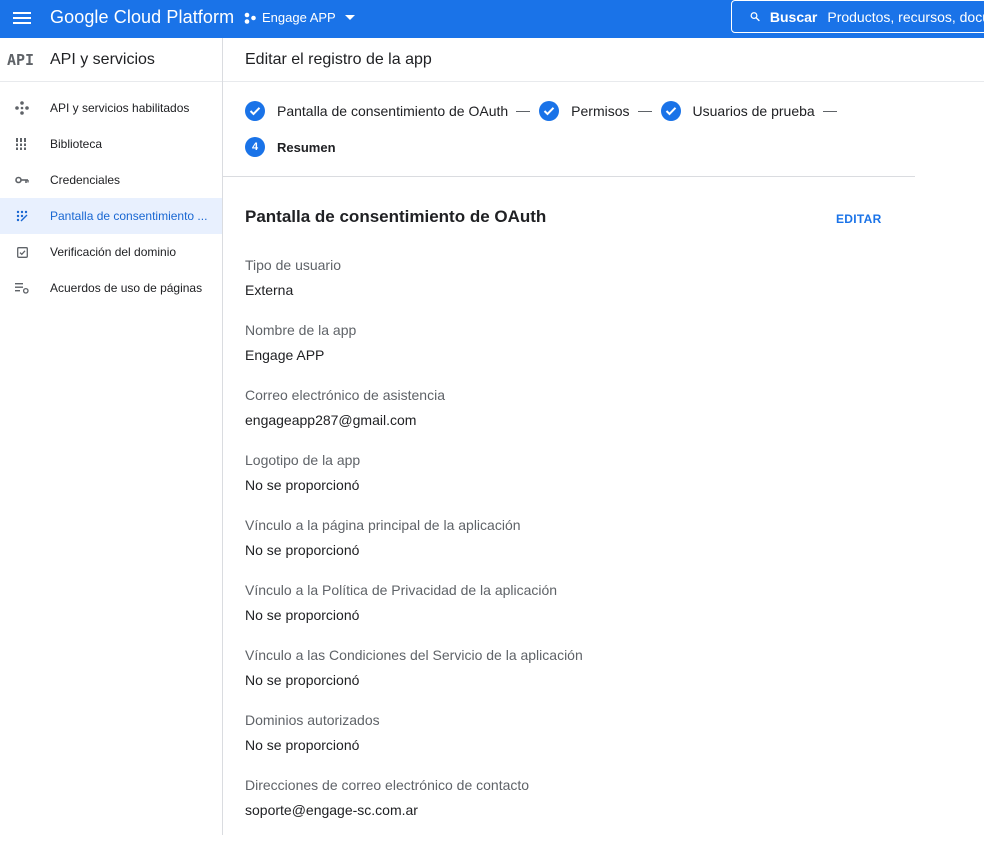  I want to click on key-icon, so click(22, 180).